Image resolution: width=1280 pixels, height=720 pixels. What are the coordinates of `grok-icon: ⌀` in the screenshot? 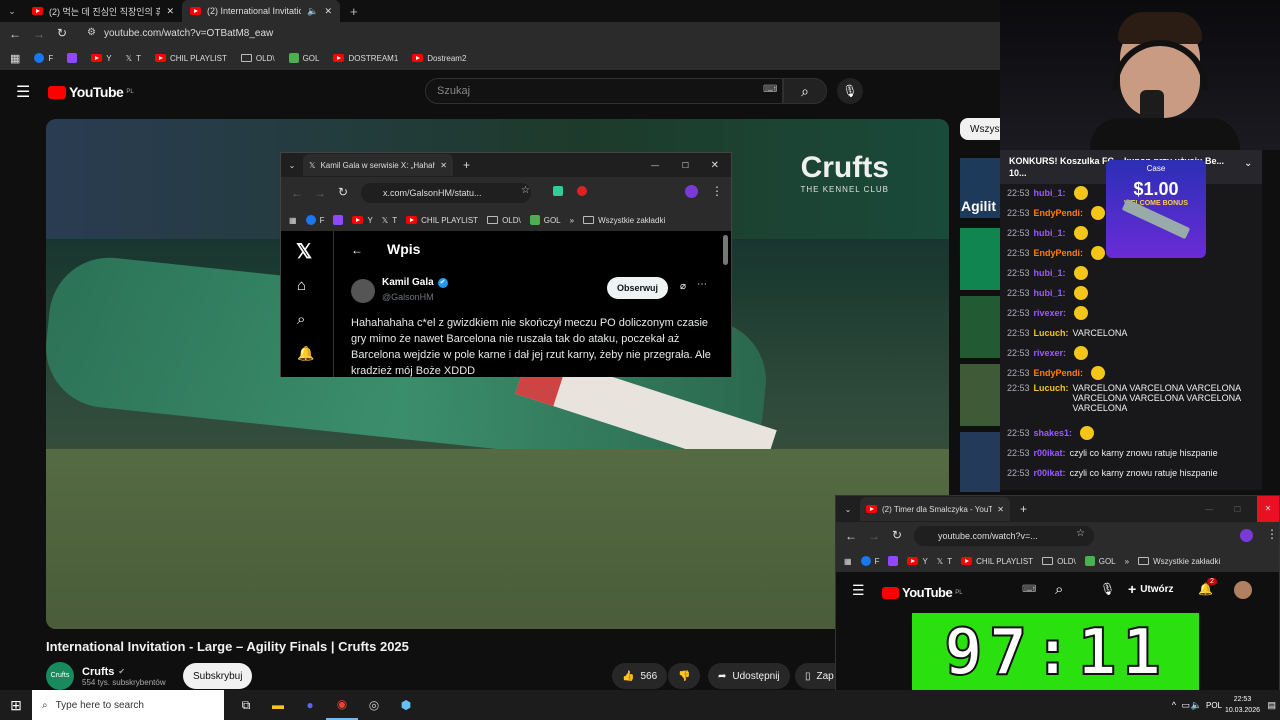 It's located at (683, 286).